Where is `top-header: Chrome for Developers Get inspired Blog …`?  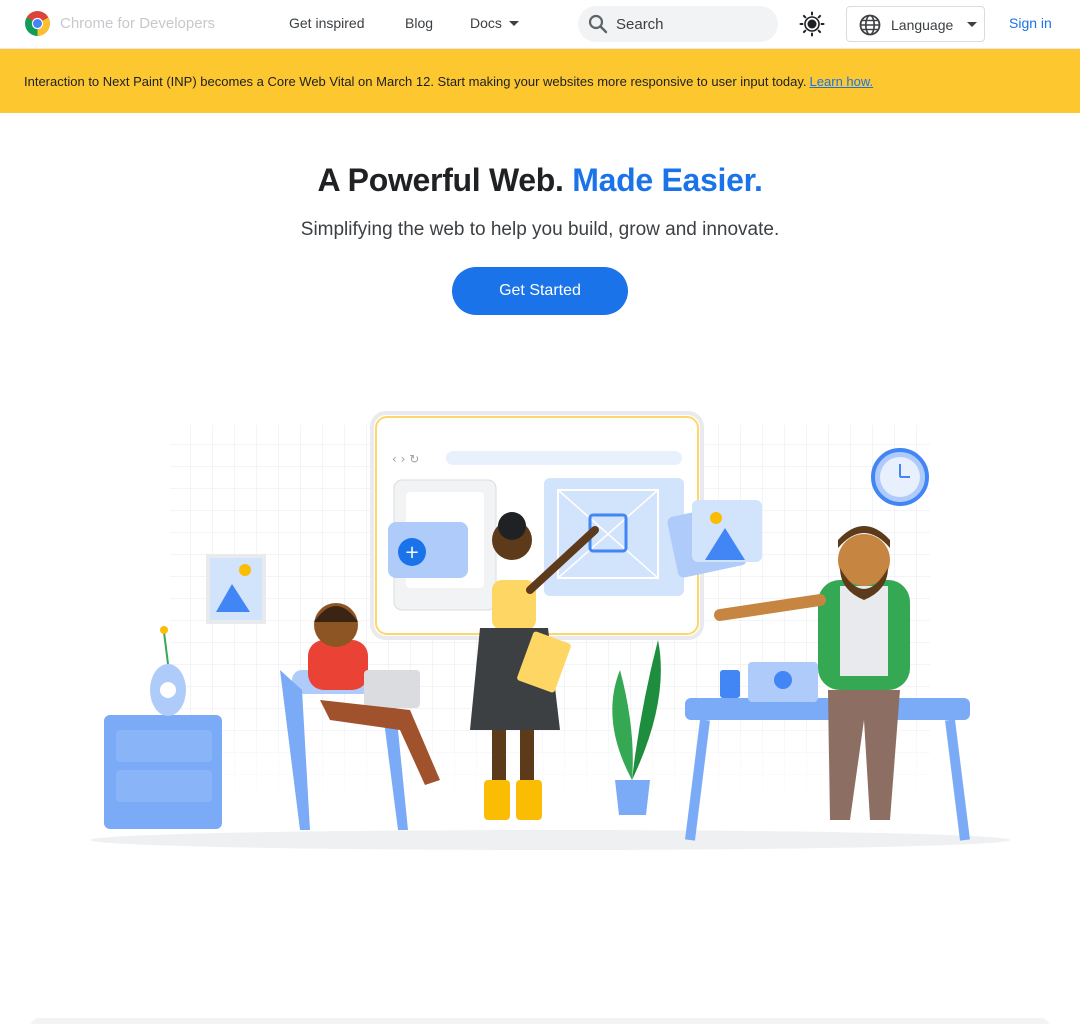 top-header: Chrome for Developers Get inspired Blog … is located at coordinates (540, 24).